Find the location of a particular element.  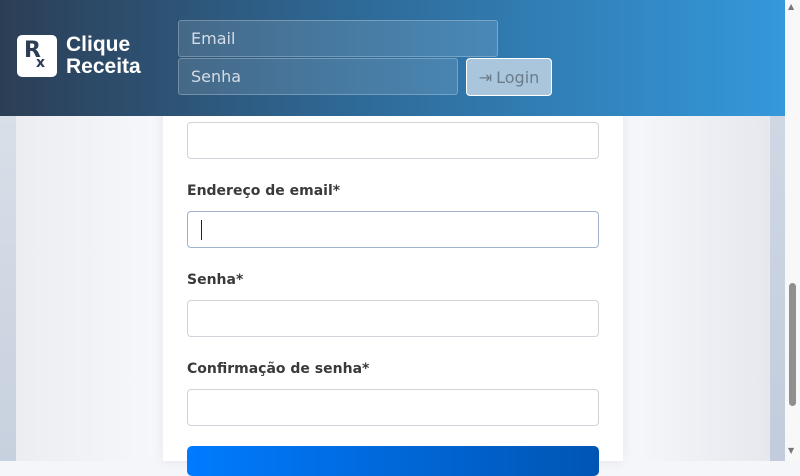

scrollbar-thumb is located at coordinates (792, 344).